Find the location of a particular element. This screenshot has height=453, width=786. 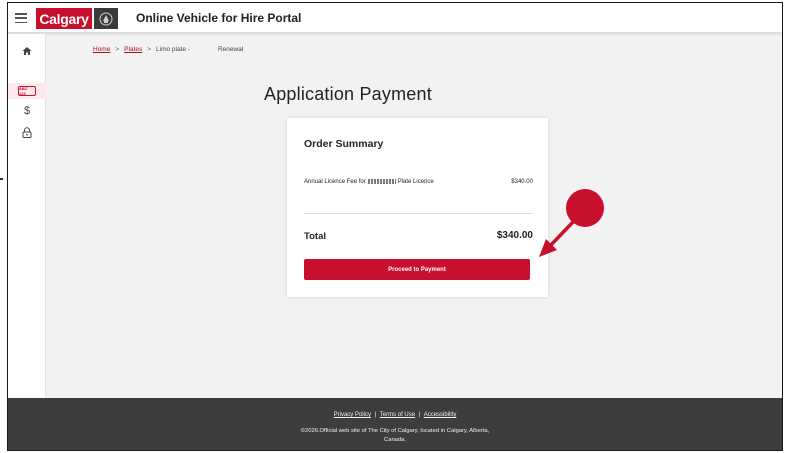

total-label: Total is located at coordinates (315, 236).